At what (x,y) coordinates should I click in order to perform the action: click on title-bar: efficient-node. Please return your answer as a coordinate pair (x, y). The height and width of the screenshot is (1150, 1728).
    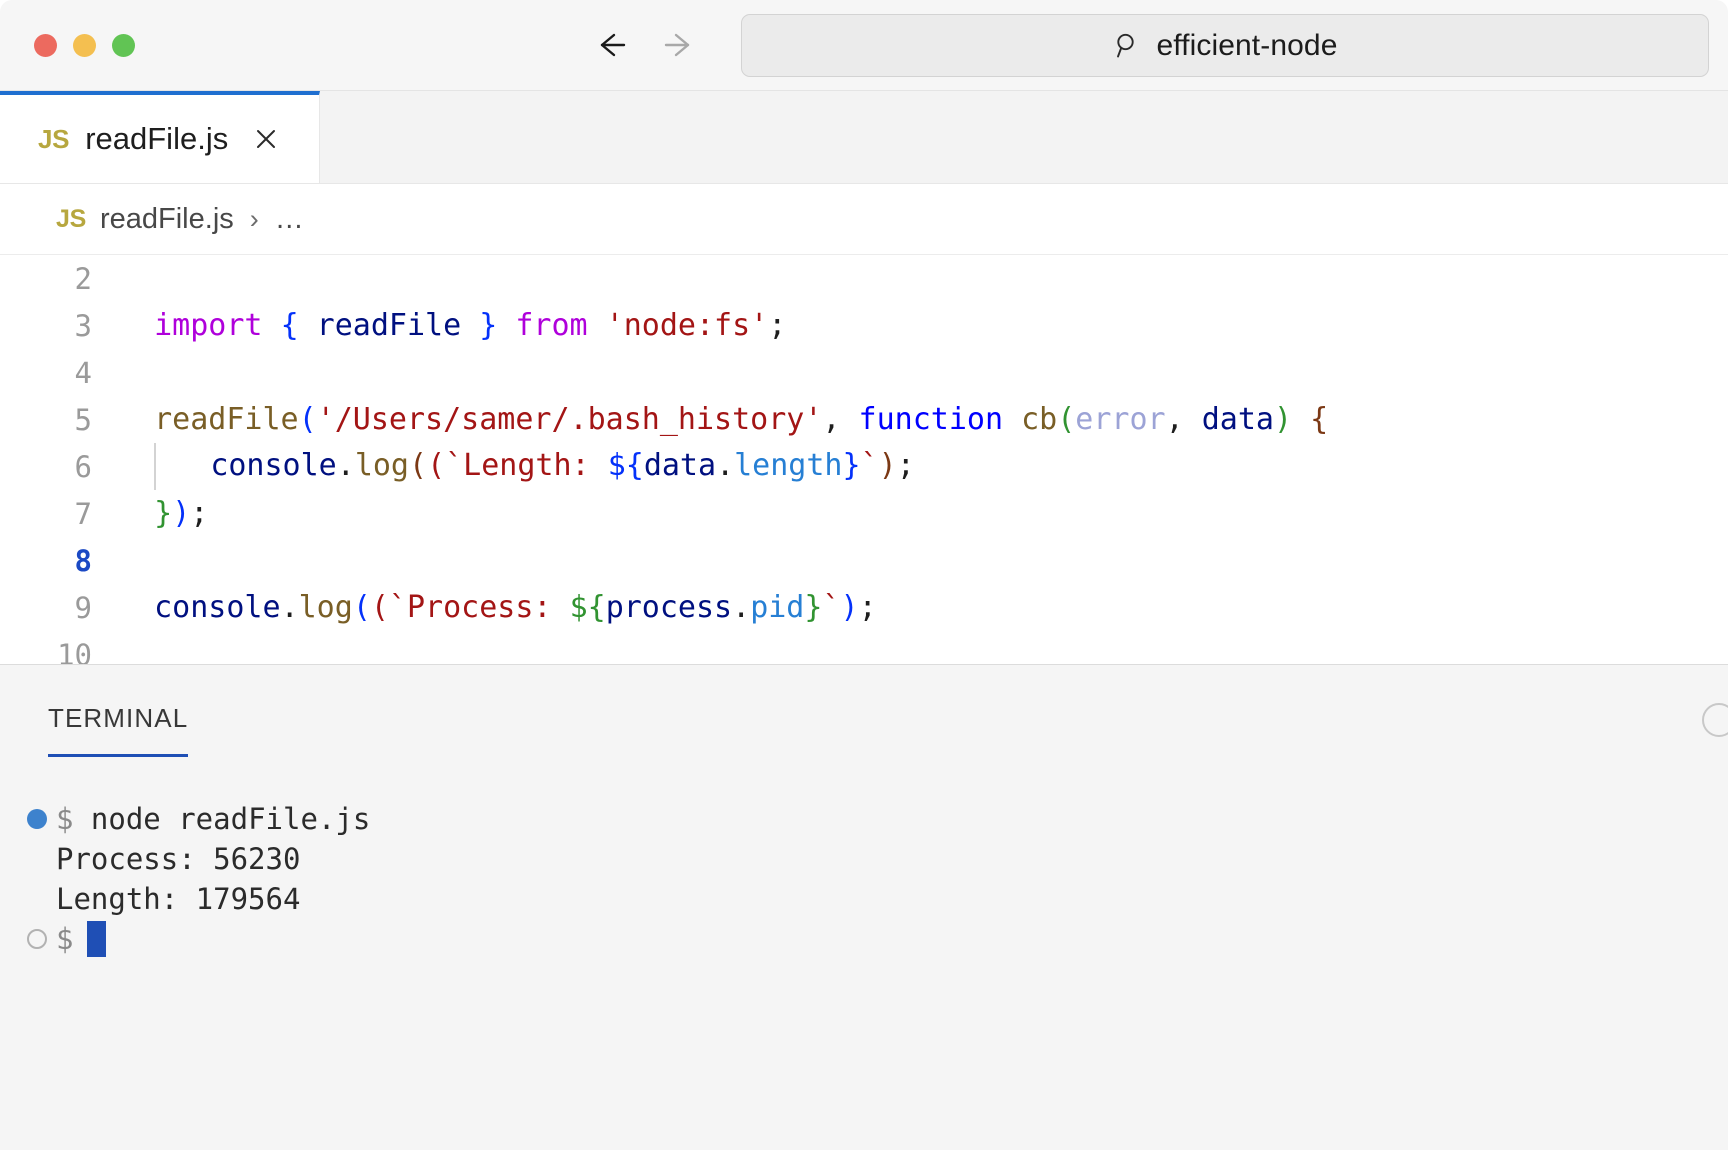
    Looking at the image, I should click on (864, 45).